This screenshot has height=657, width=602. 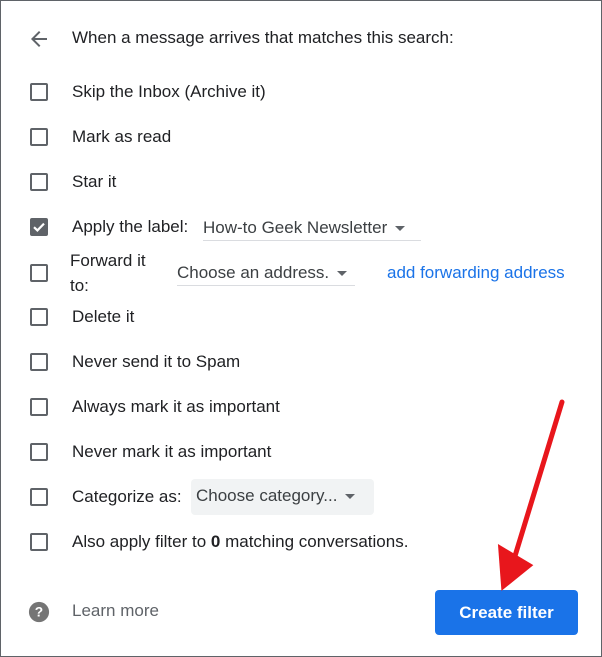 I want to click on option-star-it: Star it, so click(x=301, y=182).